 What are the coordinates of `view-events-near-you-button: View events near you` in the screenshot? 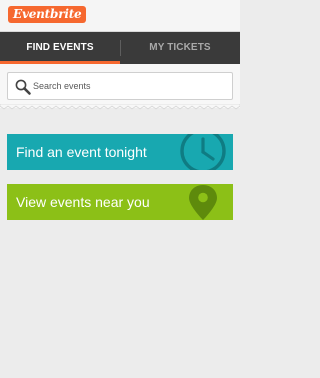 It's located at (120, 202).